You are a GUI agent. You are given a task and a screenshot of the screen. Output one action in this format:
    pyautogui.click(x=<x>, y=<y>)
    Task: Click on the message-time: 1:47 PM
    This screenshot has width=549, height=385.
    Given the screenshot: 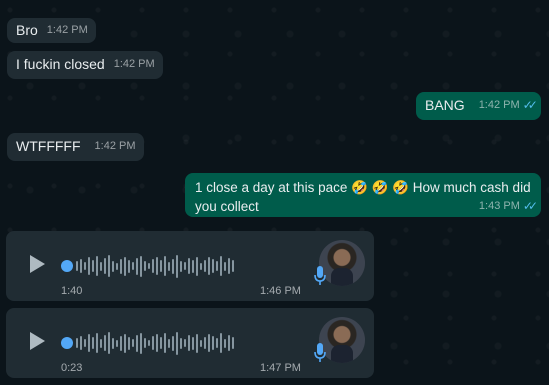 What is the action you would take?
    pyautogui.click(x=280, y=368)
    